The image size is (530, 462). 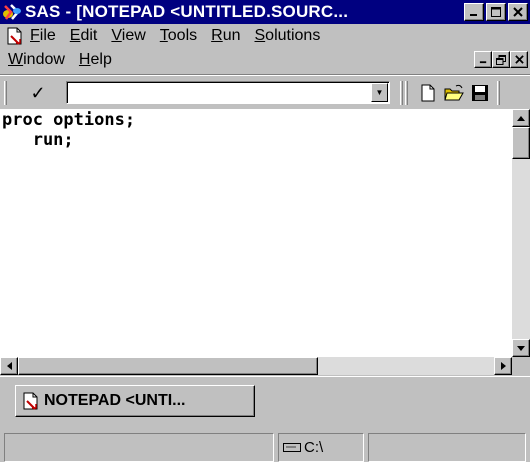 I want to click on code-line-2: run;, so click(x=38, y=140).